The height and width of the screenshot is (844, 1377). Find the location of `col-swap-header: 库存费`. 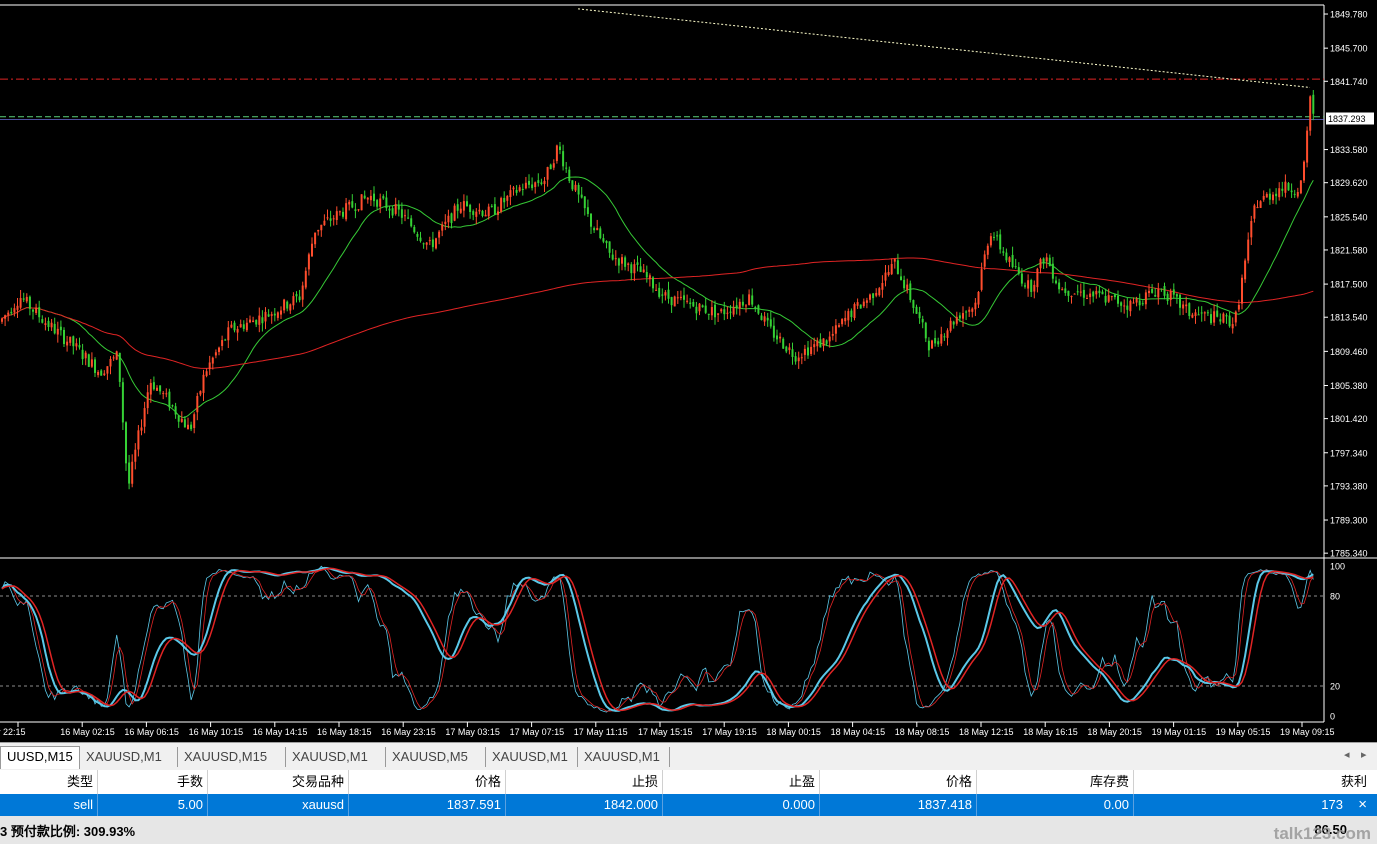

col-swap-header: 库存费 is located at coordinates (1055, 782).